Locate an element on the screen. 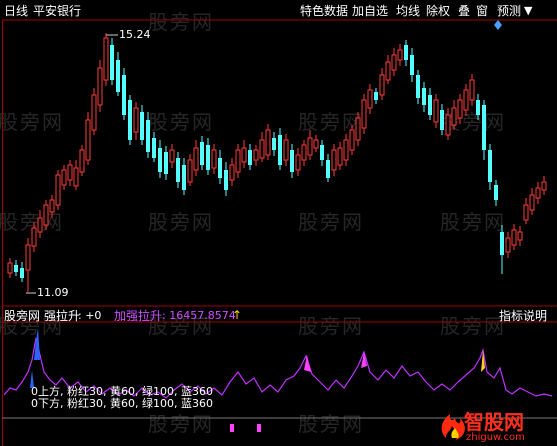 This screenshot has width=557, height=446. forecast-button: 预测 is located at coordinates (509, 11).